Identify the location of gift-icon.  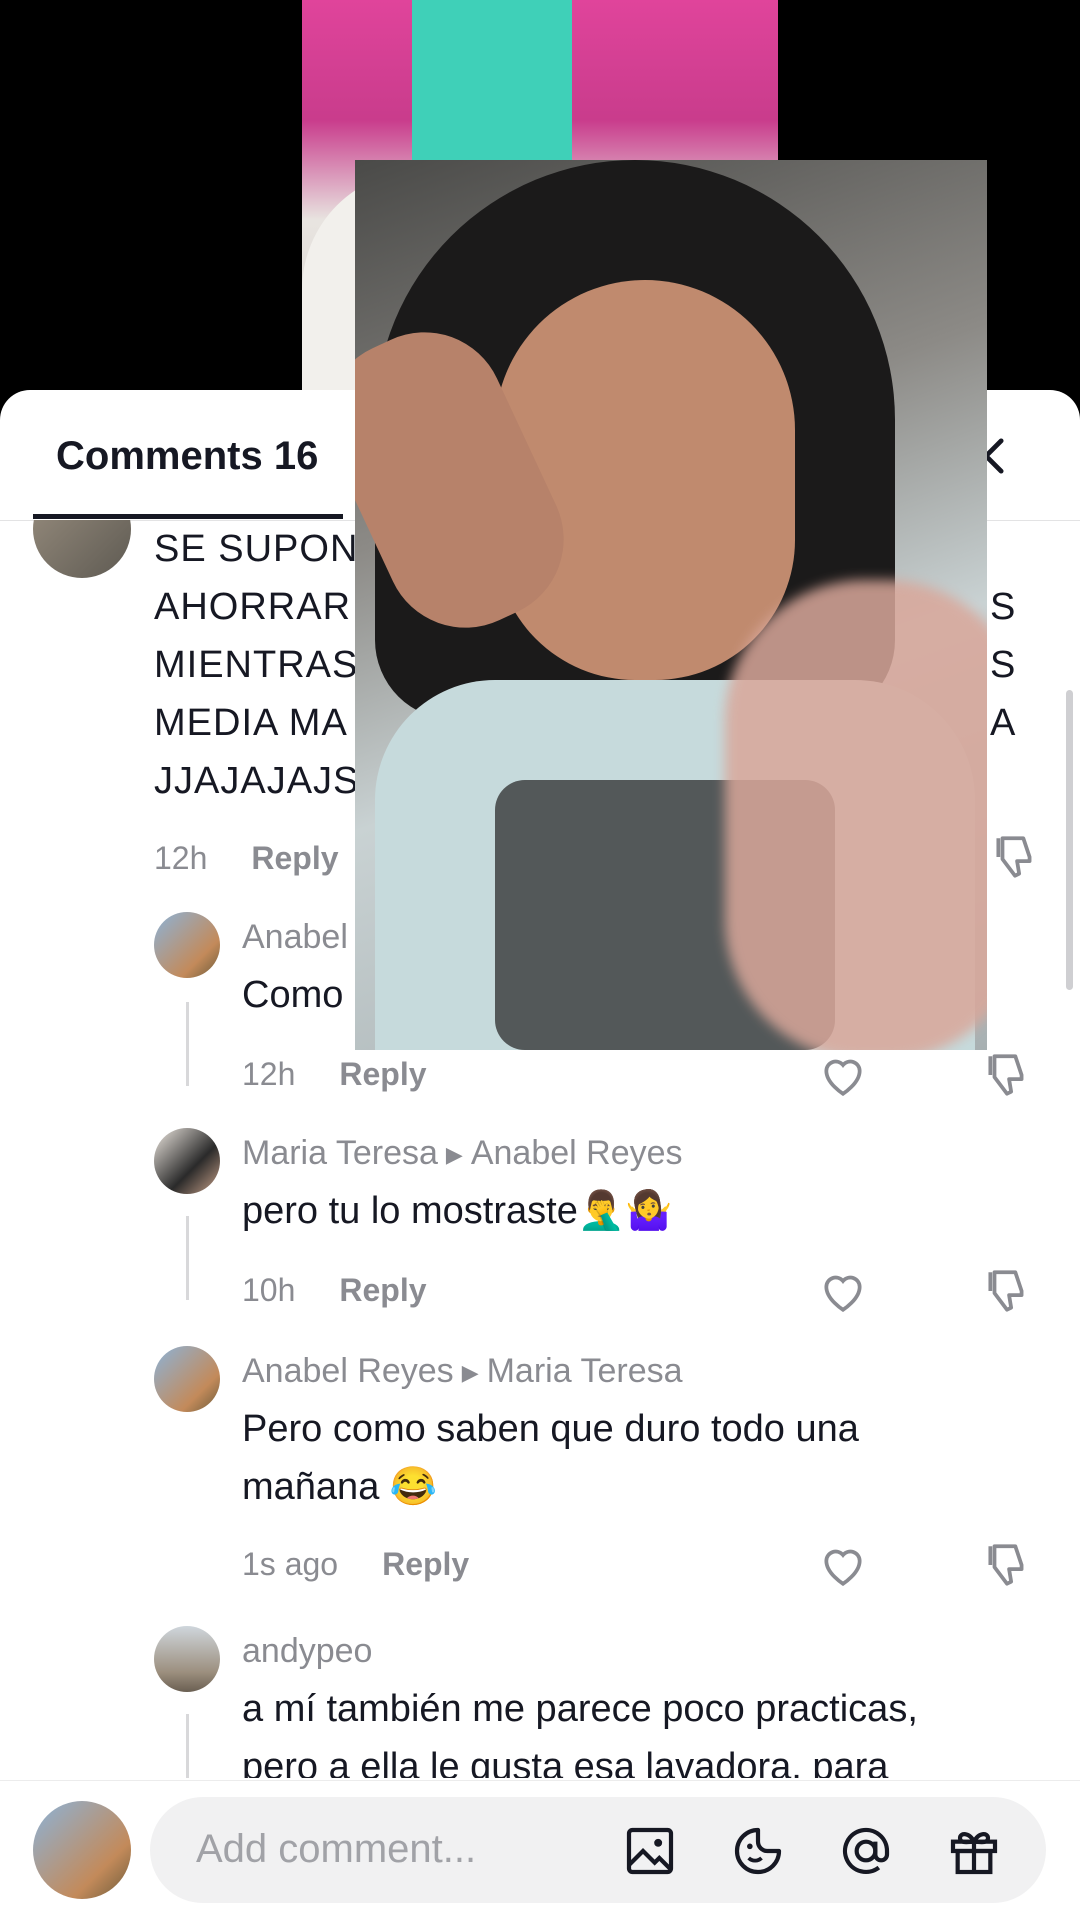
(974, 1851).